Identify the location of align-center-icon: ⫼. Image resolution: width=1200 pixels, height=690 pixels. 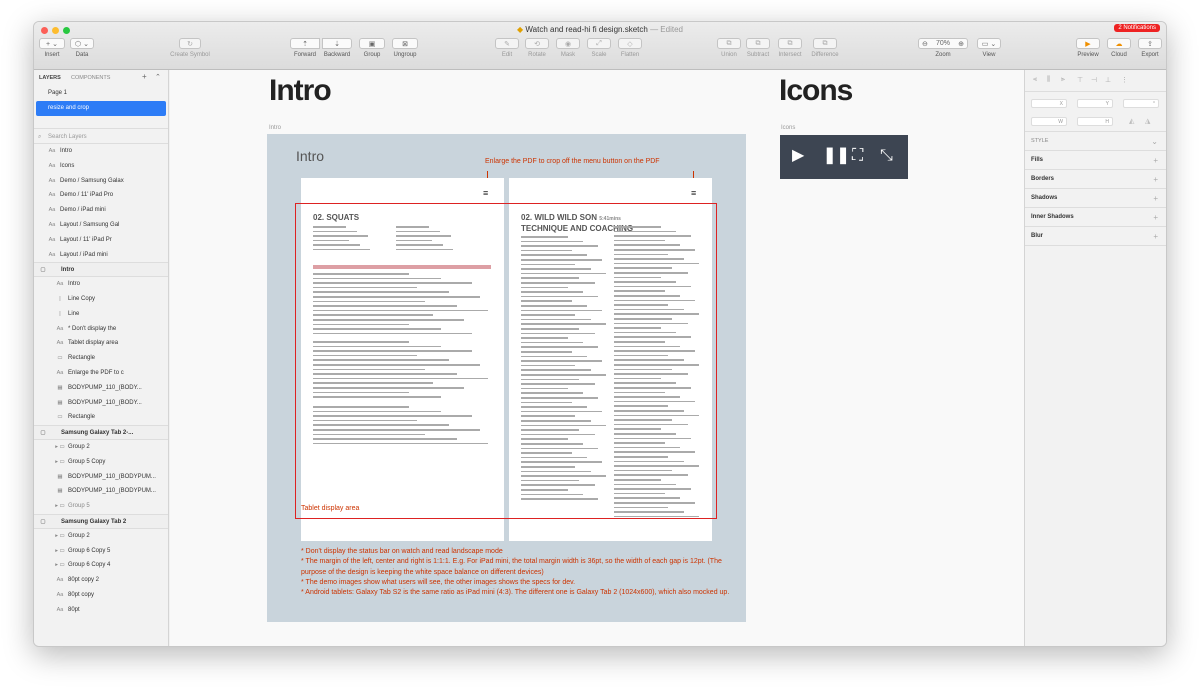
(1048, 80).